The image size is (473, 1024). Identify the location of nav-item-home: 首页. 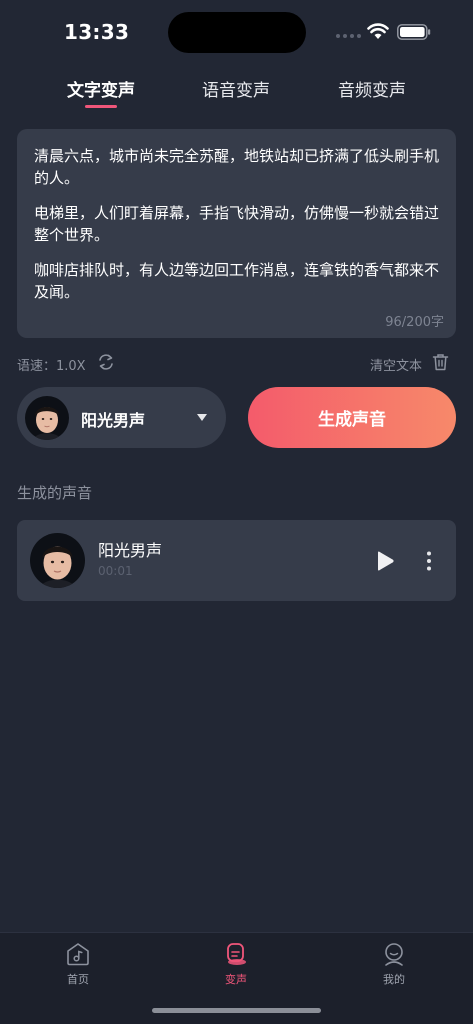
(78, 964).